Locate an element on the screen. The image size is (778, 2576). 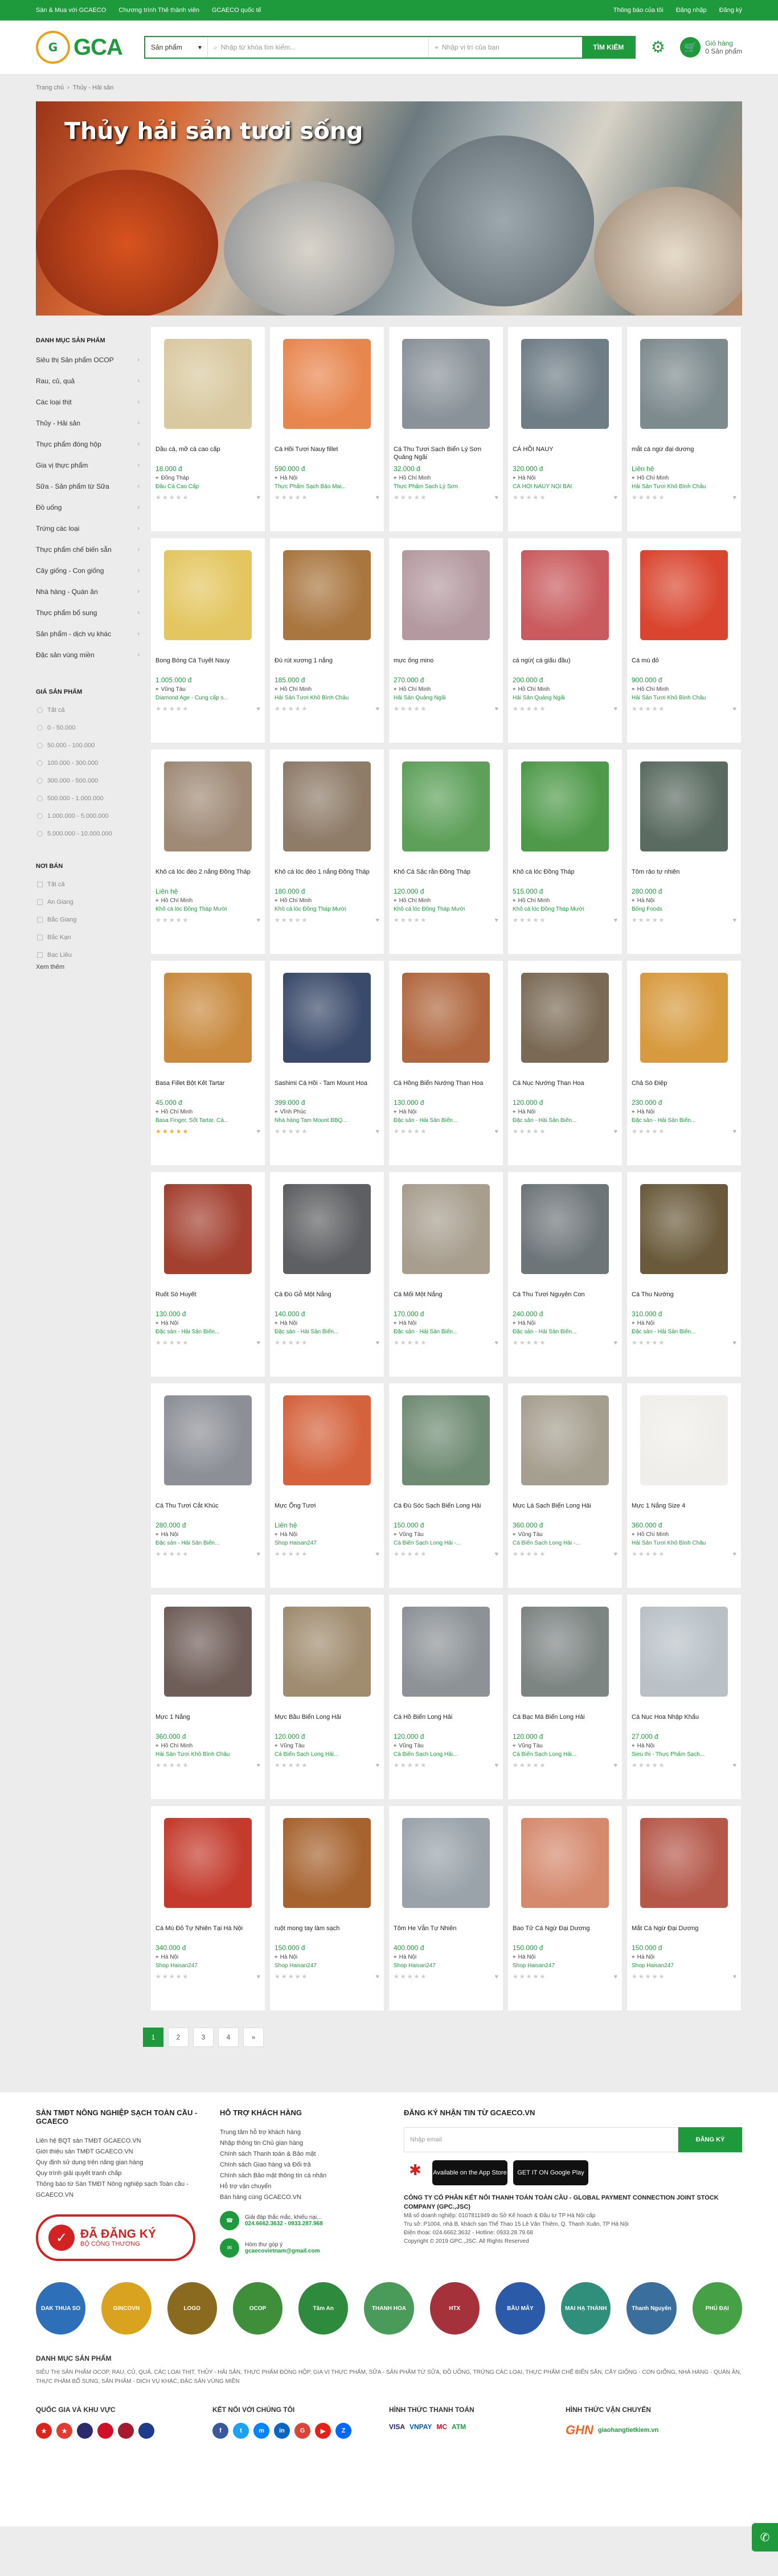
product-name: Cá Bạc Má Biển Long Hải is located at coordinates (565, 1721).